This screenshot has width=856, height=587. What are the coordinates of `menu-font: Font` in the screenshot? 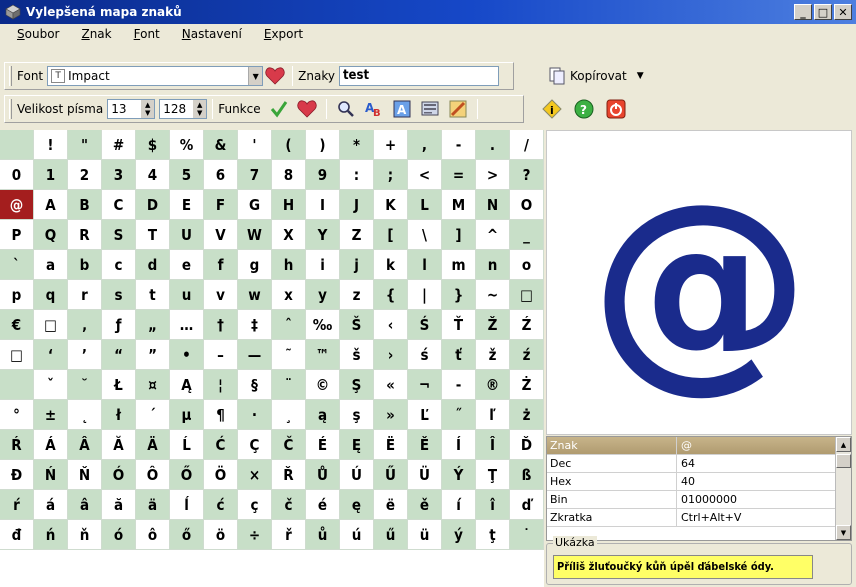 It's located at (147, 34).